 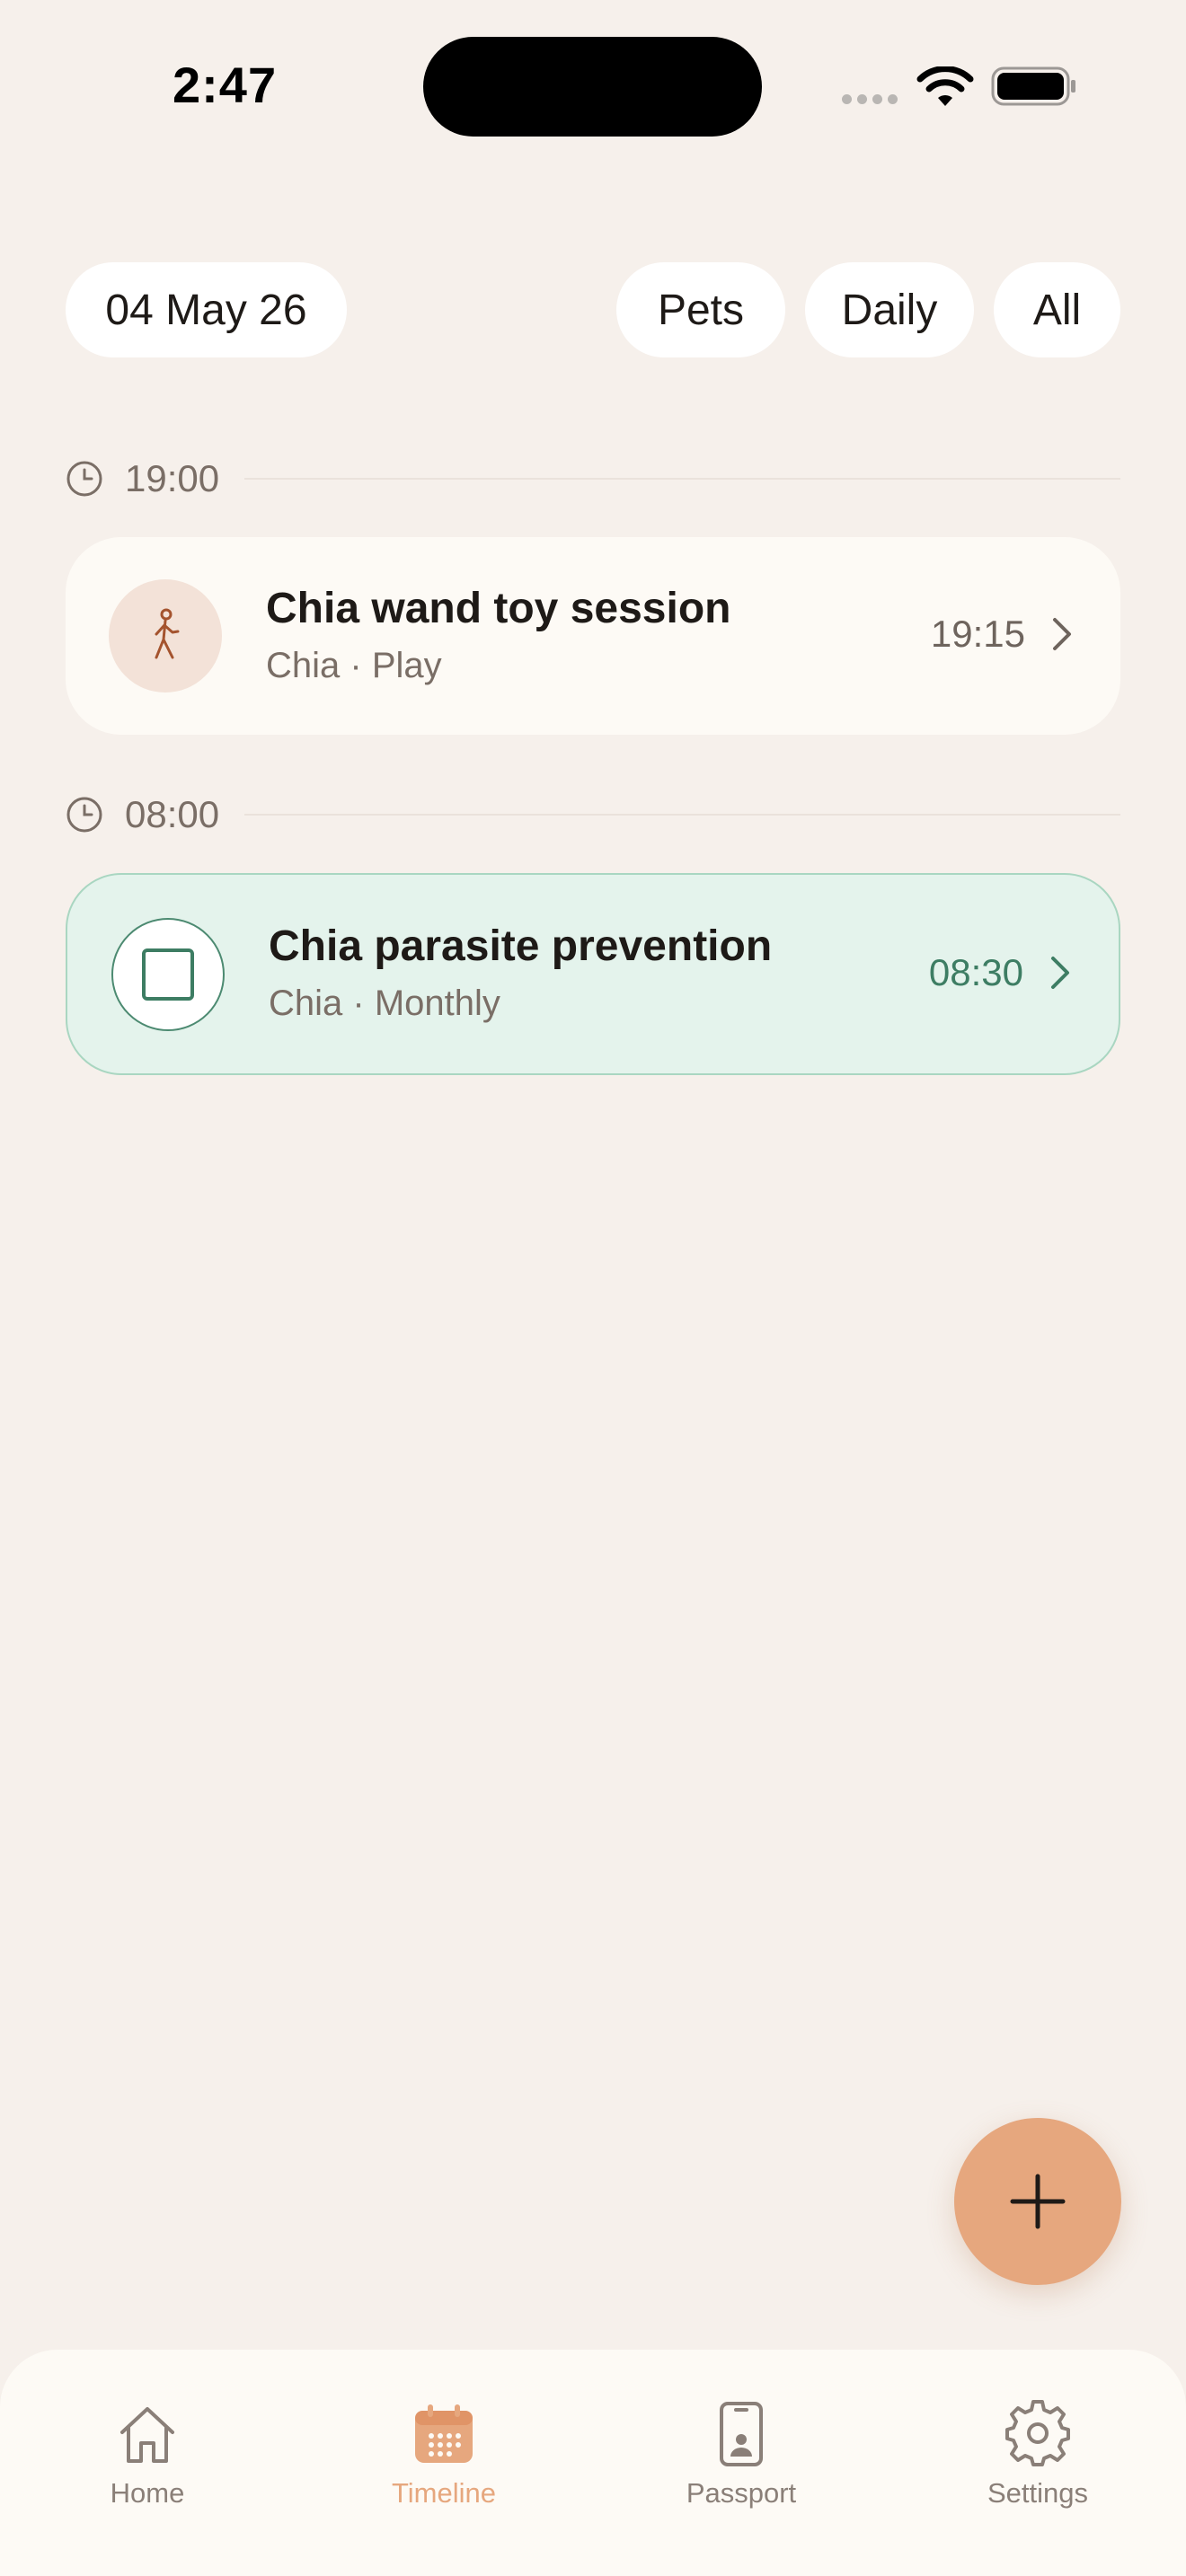 What do you see at coordinates (172, 814) in the screenshot?
I see `section-time: 08:00` at bounding box center [172, 814].